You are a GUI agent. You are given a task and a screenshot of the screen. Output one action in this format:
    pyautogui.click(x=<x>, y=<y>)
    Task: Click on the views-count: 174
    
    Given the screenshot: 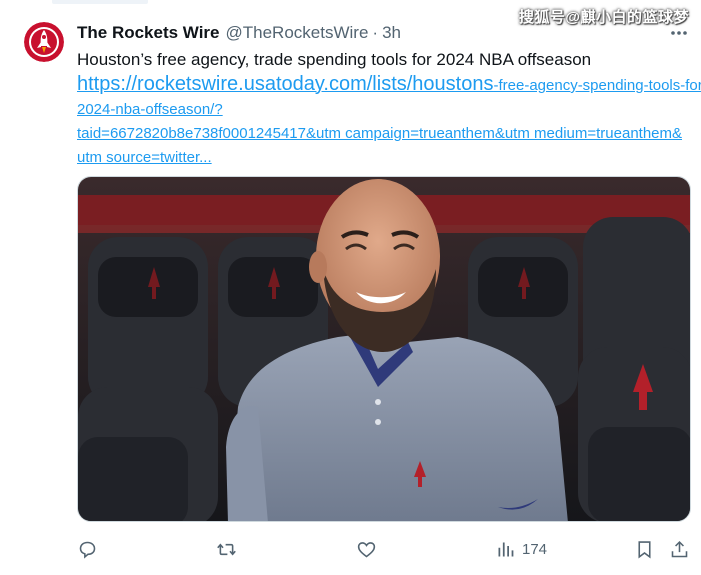 What is the action you would take?
    pyautogui.click(x=535, y=549)
    